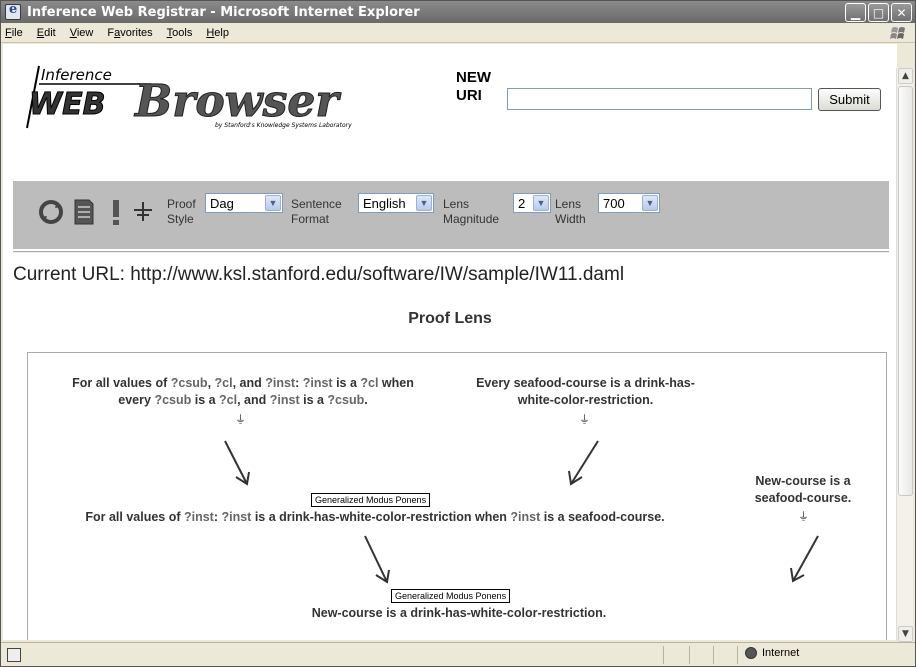  Describe the element at coordinates (13, 11) in the screenshot. I see `ie-icon` at that location.